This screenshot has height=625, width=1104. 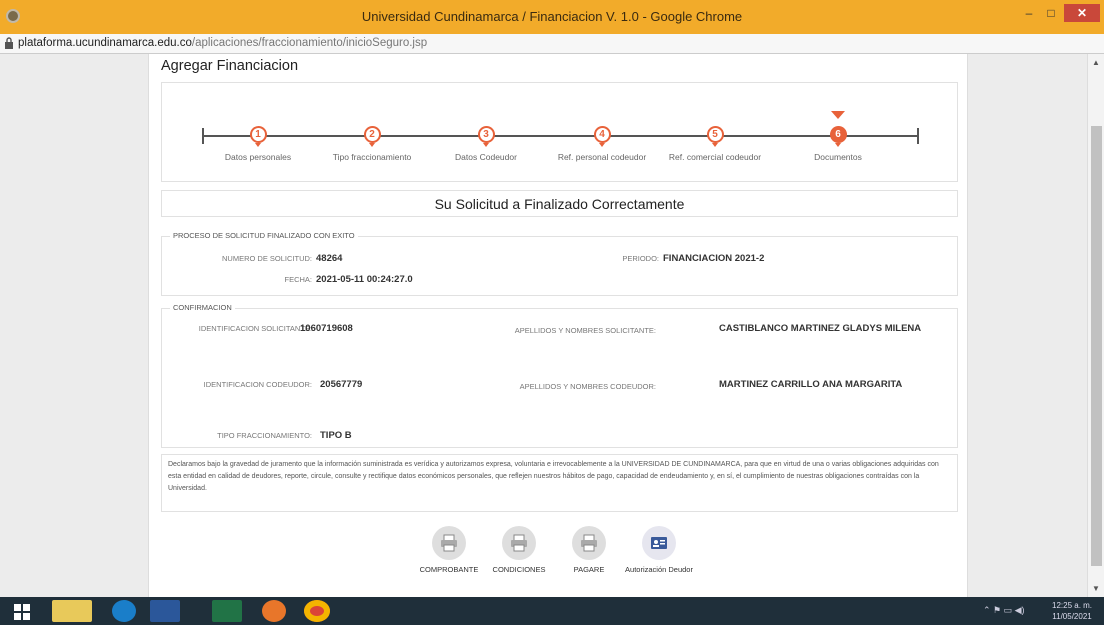 What do you see at coordinates (820, 328) in the screenshot?
I see `nombres-solicitante-value: CASTIBLANCO MARTINEZ GLADYS MILENA` at bounding box center [820, 328].